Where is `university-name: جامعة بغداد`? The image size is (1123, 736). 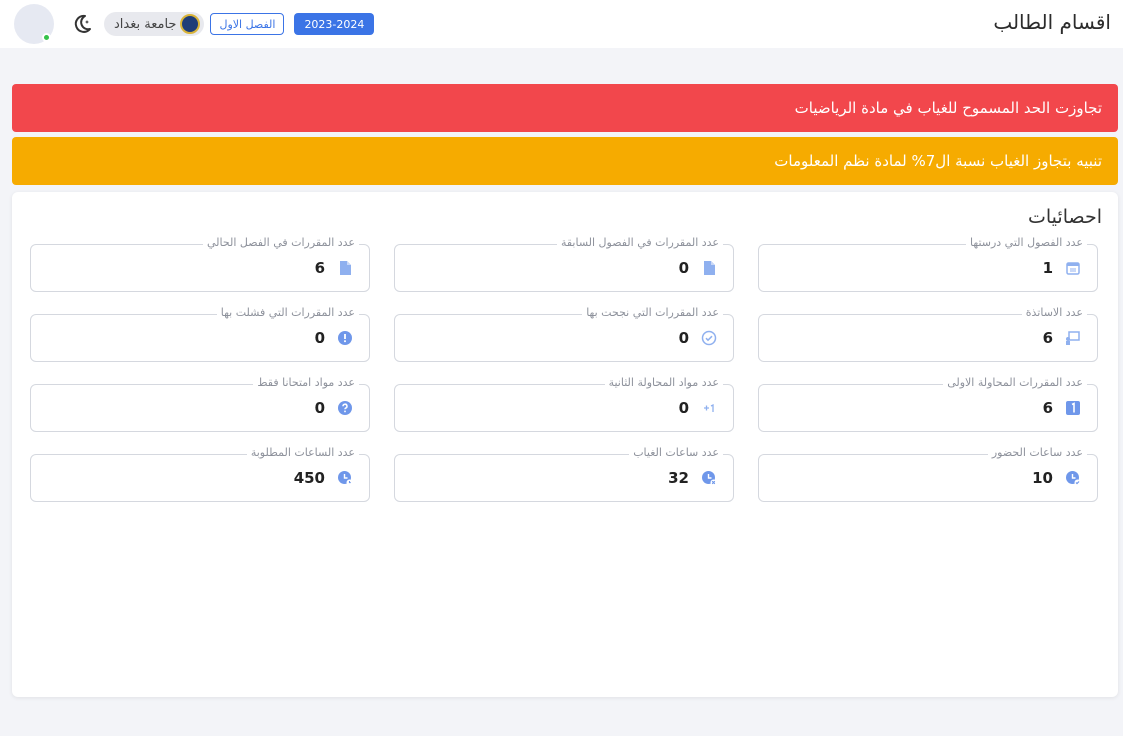
university-name: جامعة بغداد is located at coordinates (145, 24).